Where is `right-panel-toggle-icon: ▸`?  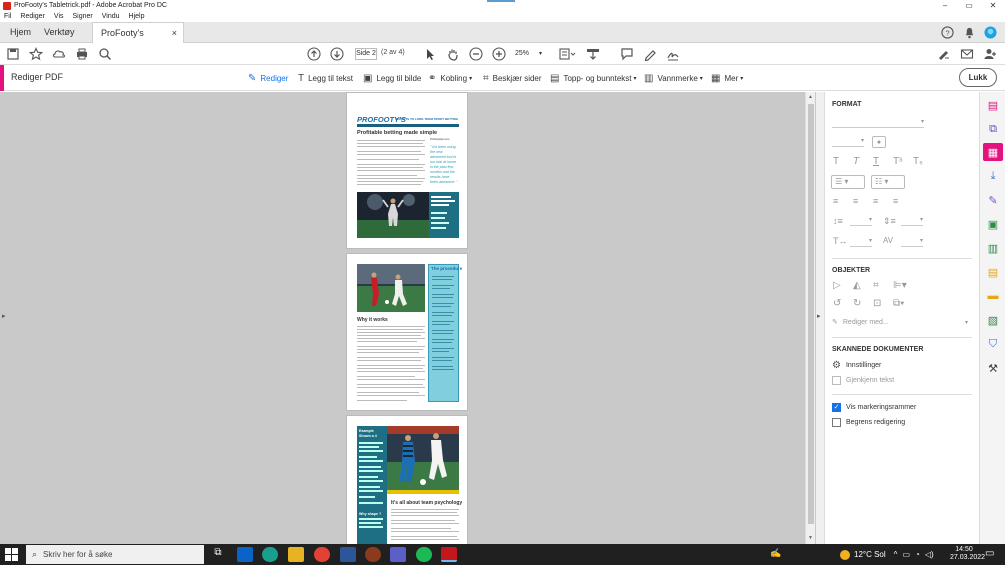
right-panel-toggle-icon: ▸ is located at coordinates (819, 316).